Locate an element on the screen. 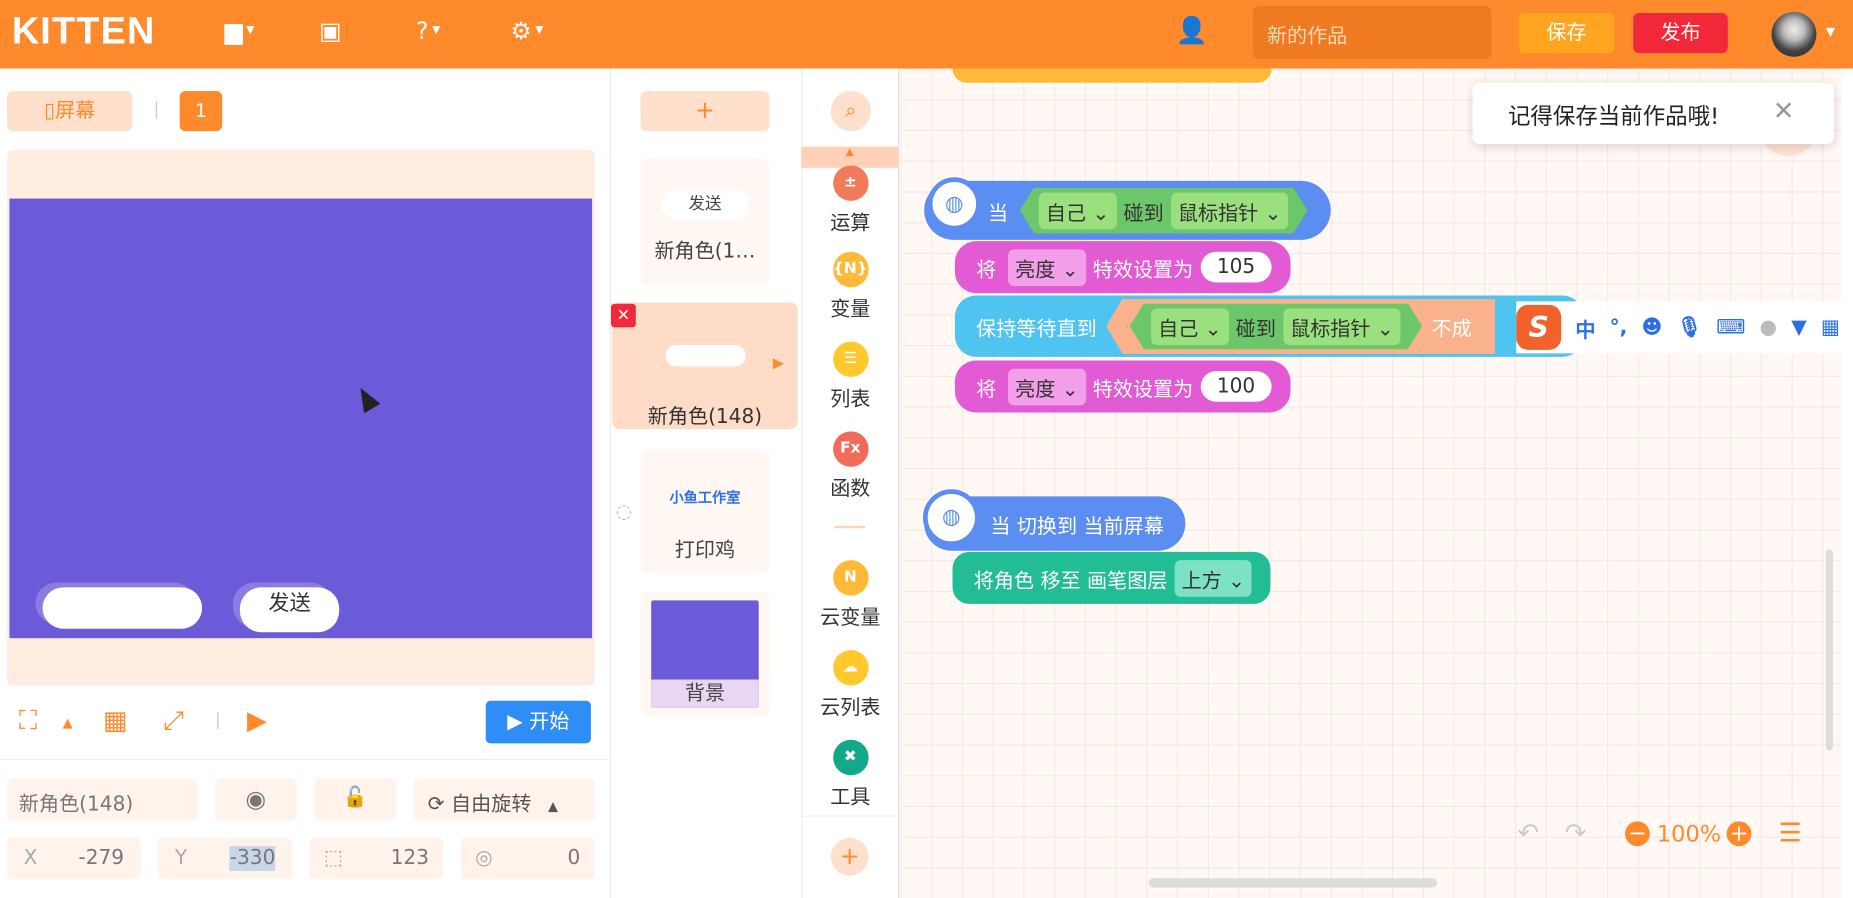 This screenshot has height=898, width=1853. category-operator: ± 运算 is located at coordinates (850, 200).